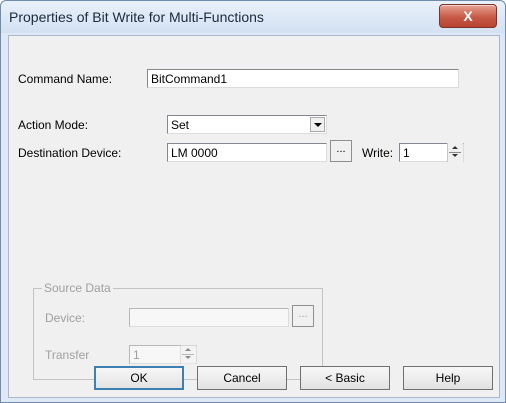 This screenshot has width=506, height=403. I want to click on destination-device-input: LM 0000, so click(247, 152).